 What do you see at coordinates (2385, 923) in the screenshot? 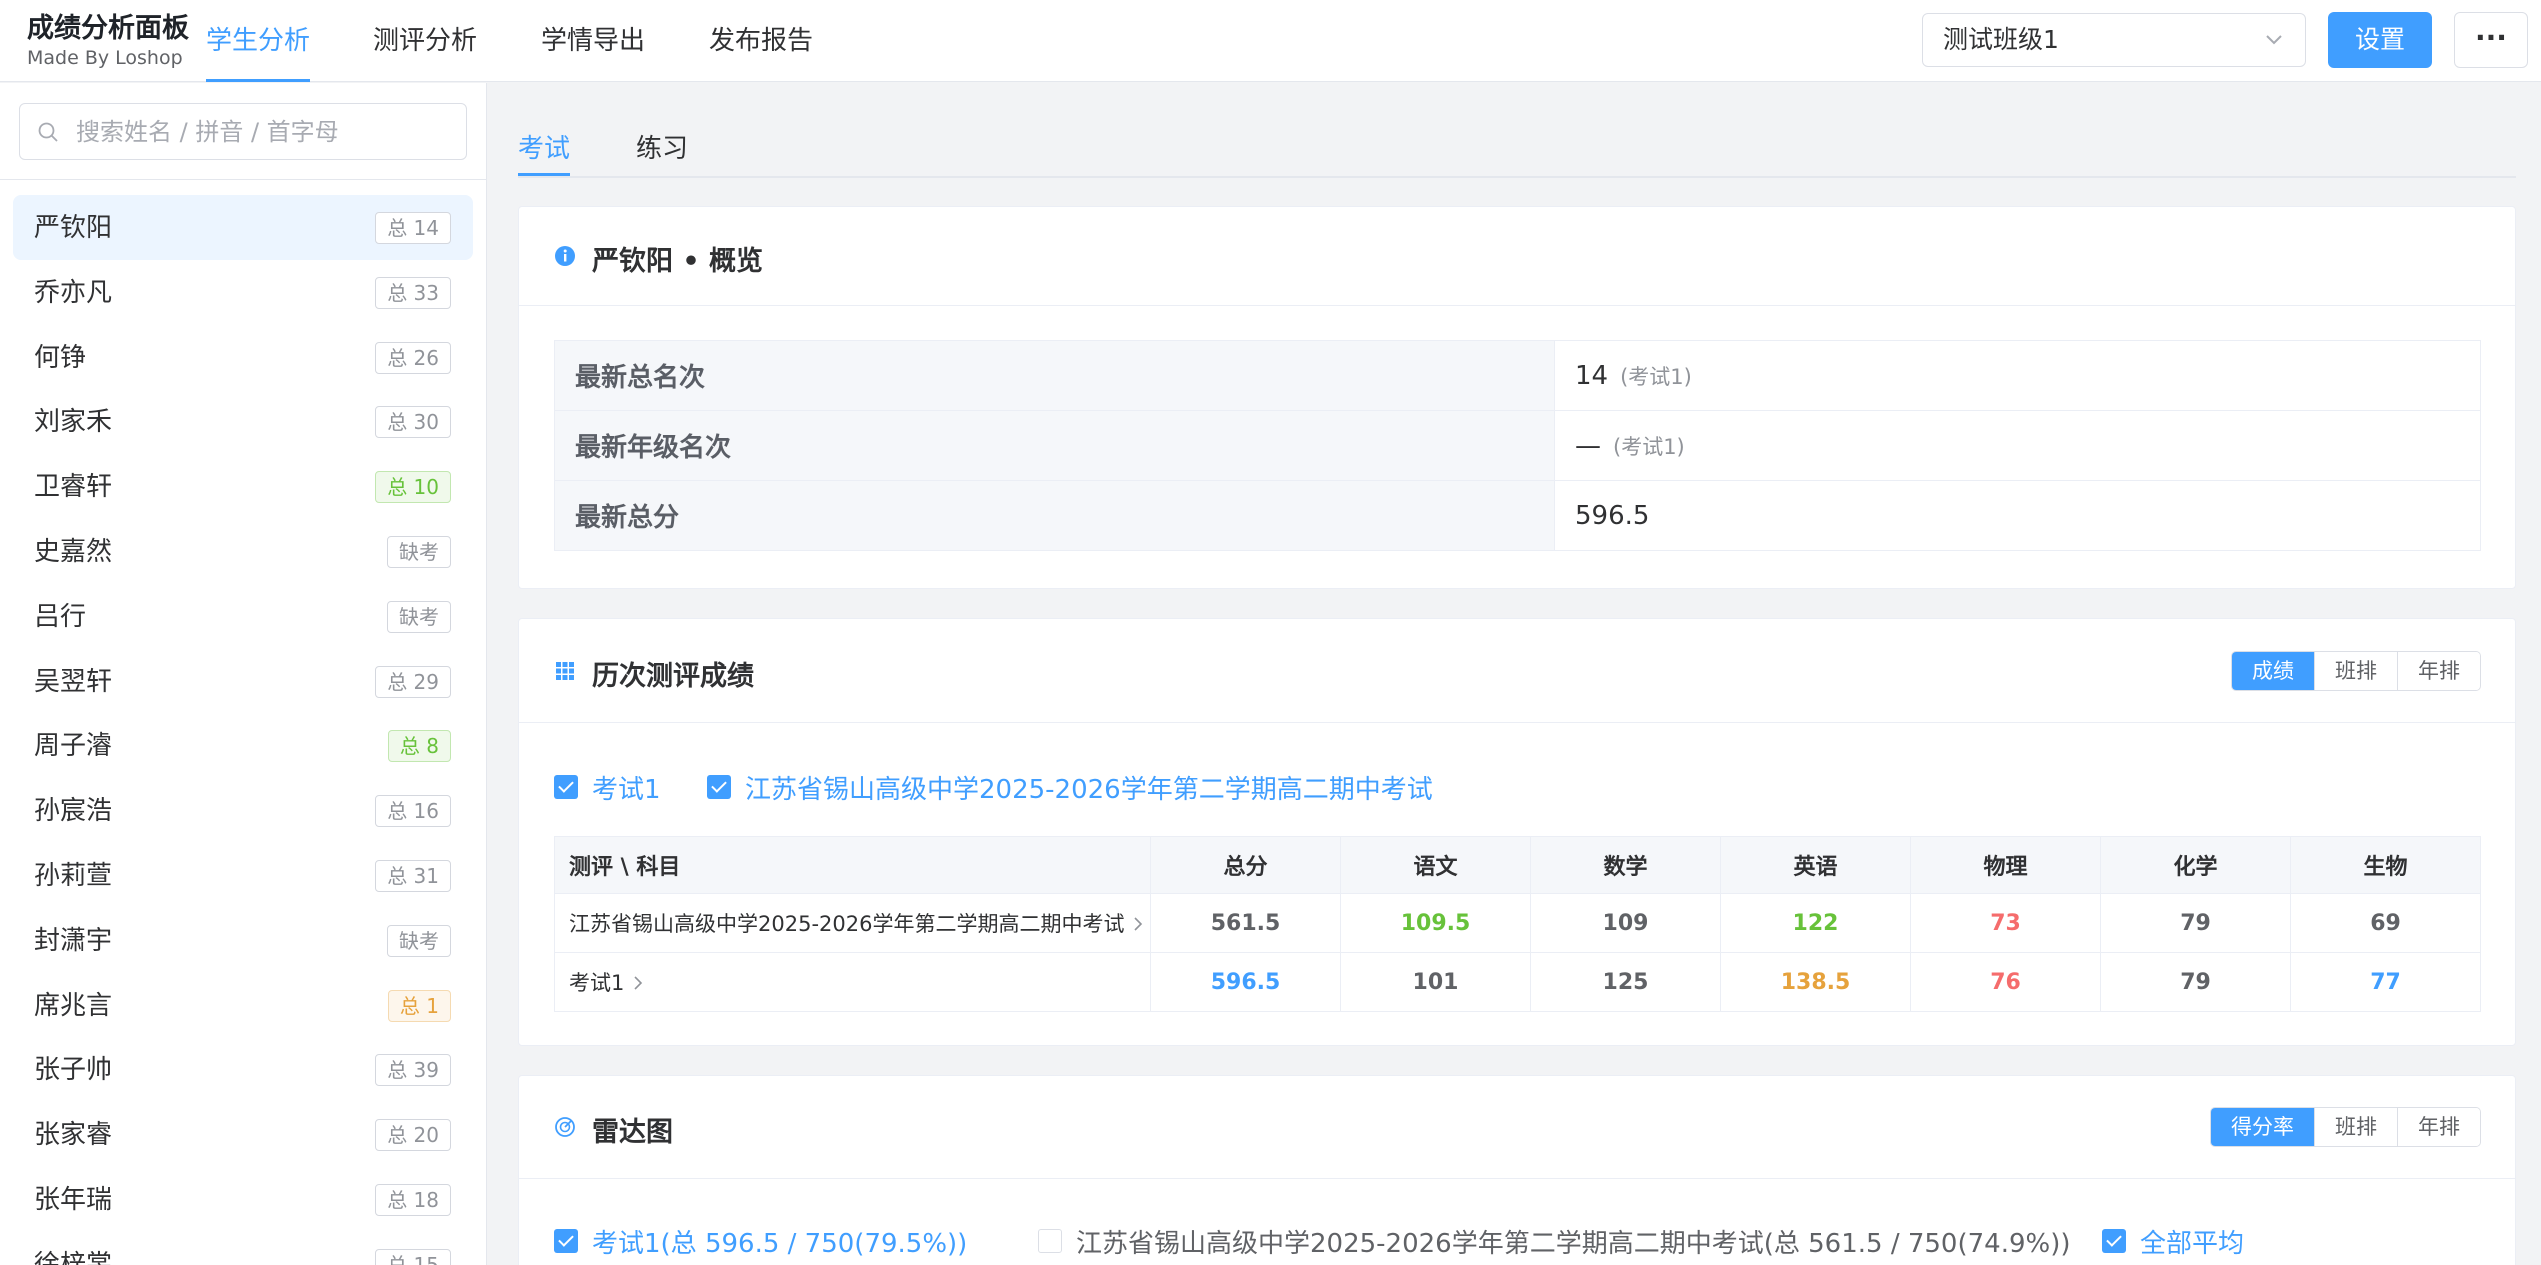
I see `score-cell: 69` at bounding box center [2385, 923].